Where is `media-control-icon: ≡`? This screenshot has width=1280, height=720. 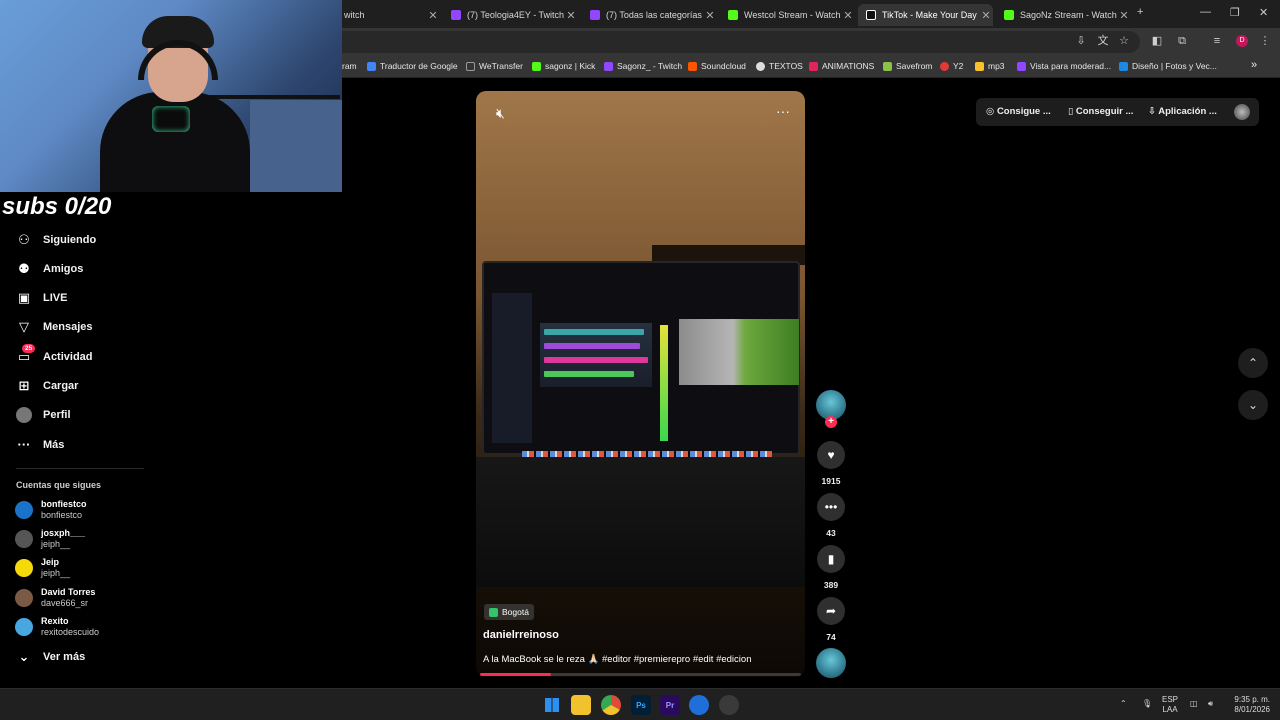 media-control-icon: ≡ is located at coordinates (1217, 41).